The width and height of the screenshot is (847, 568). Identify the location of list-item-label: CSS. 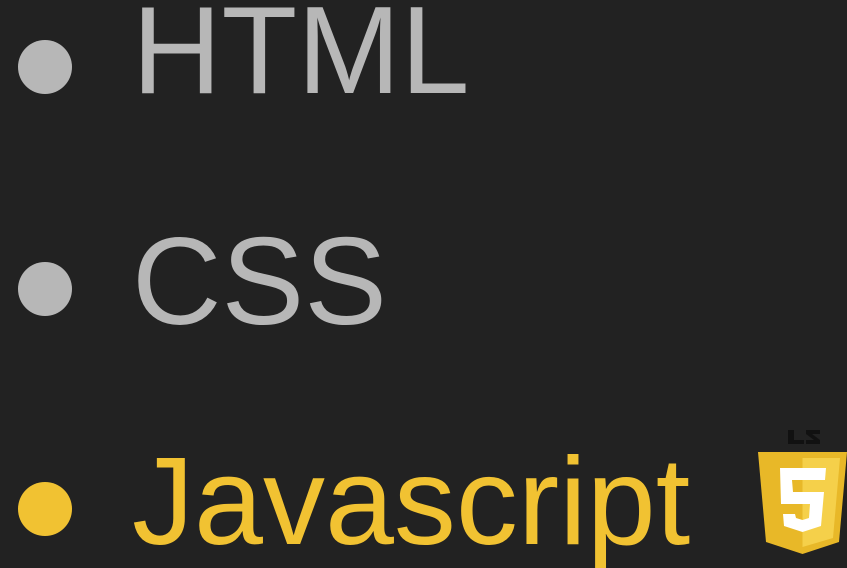
(259, 282).